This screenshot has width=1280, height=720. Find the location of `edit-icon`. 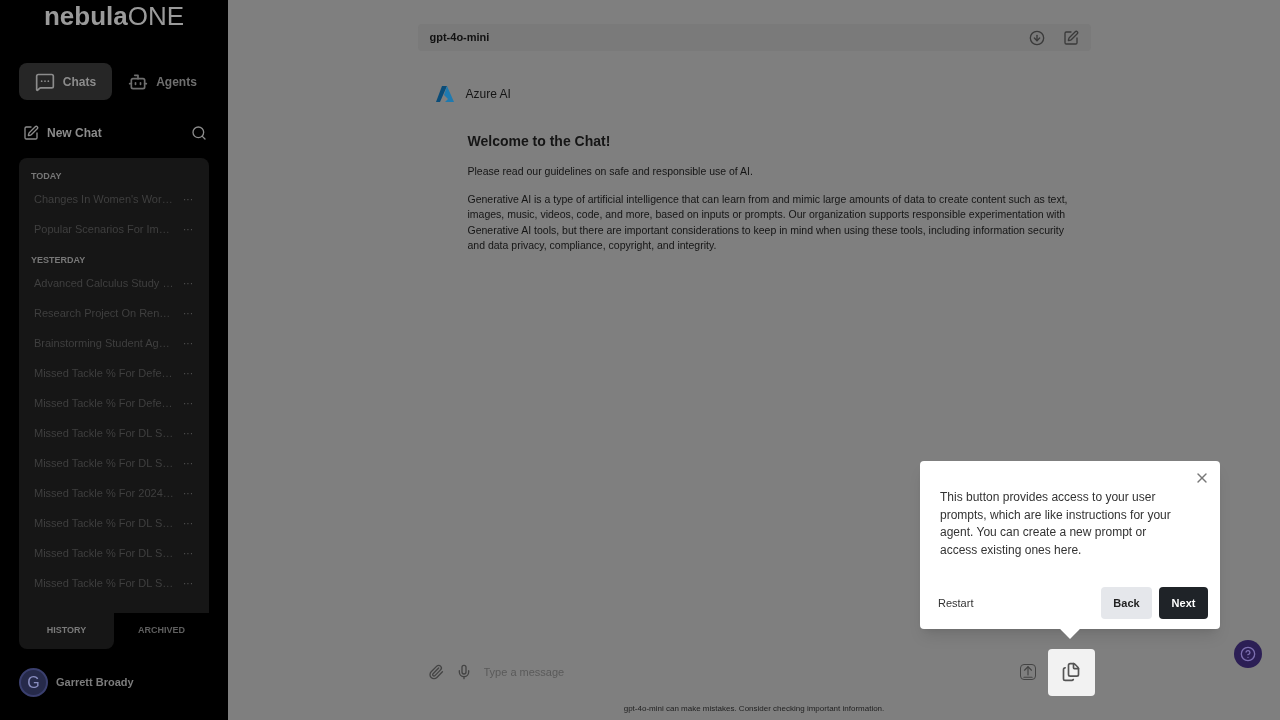

edit-icon is located at coordinates (1070, 37).